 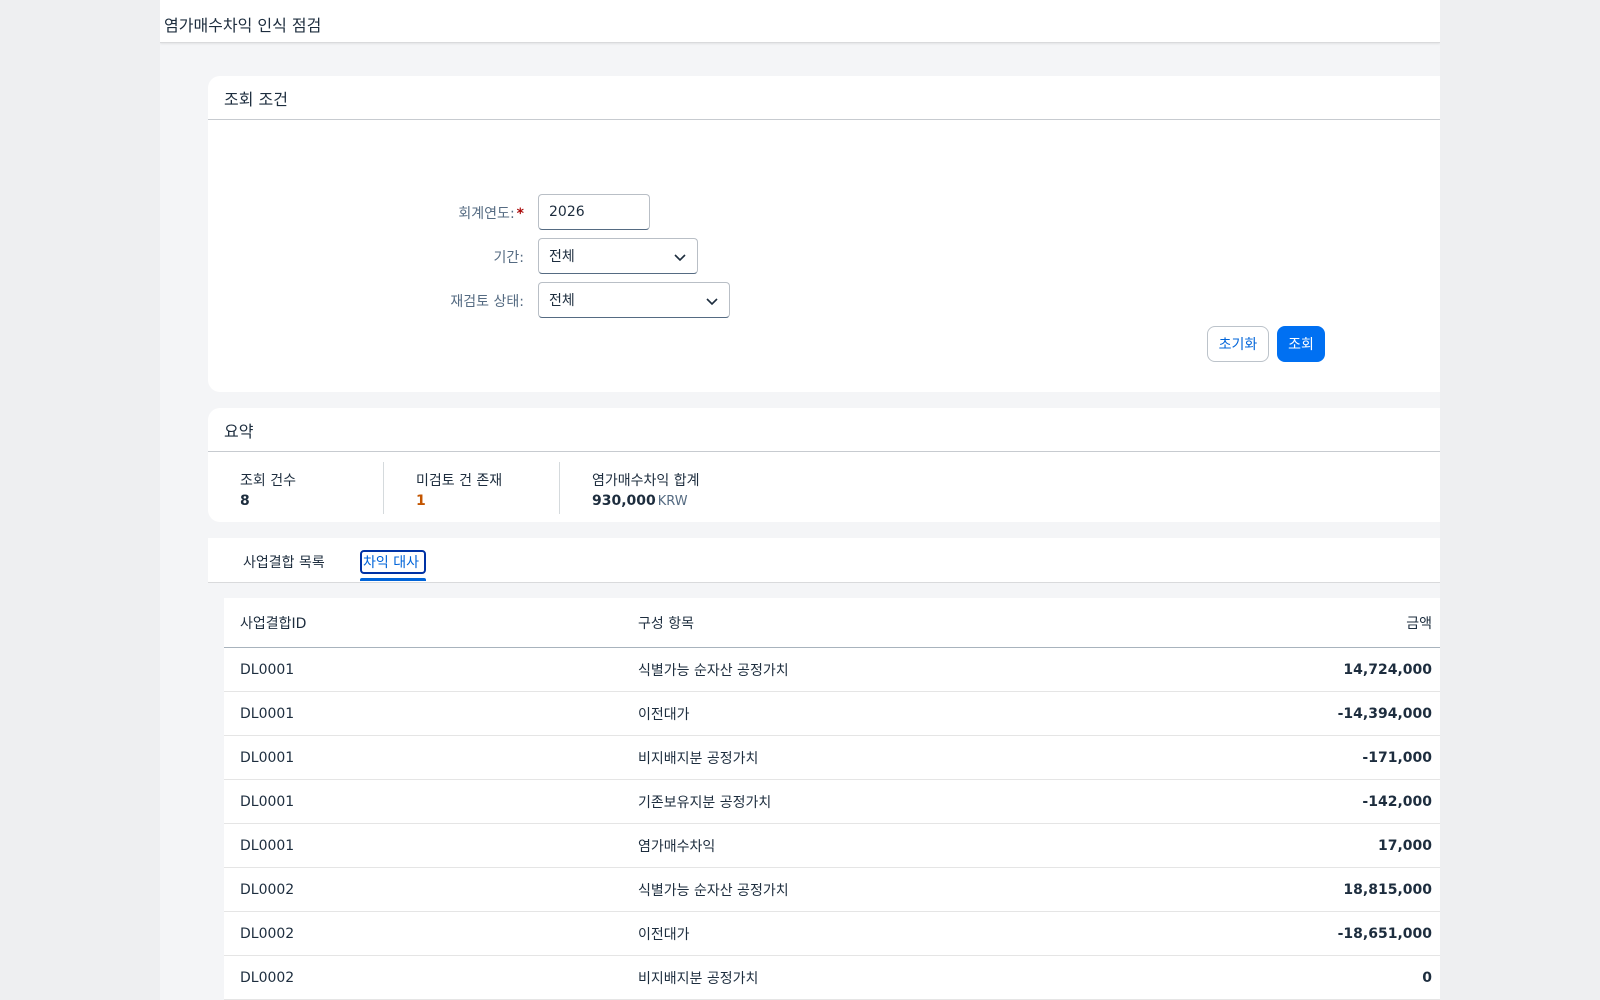 What do you see at coordinates (832, 802) in the screenshot?
I see `table-row: DL0001 기존보유지분 공정가치 -142,000` at bounding box center [832, 802].